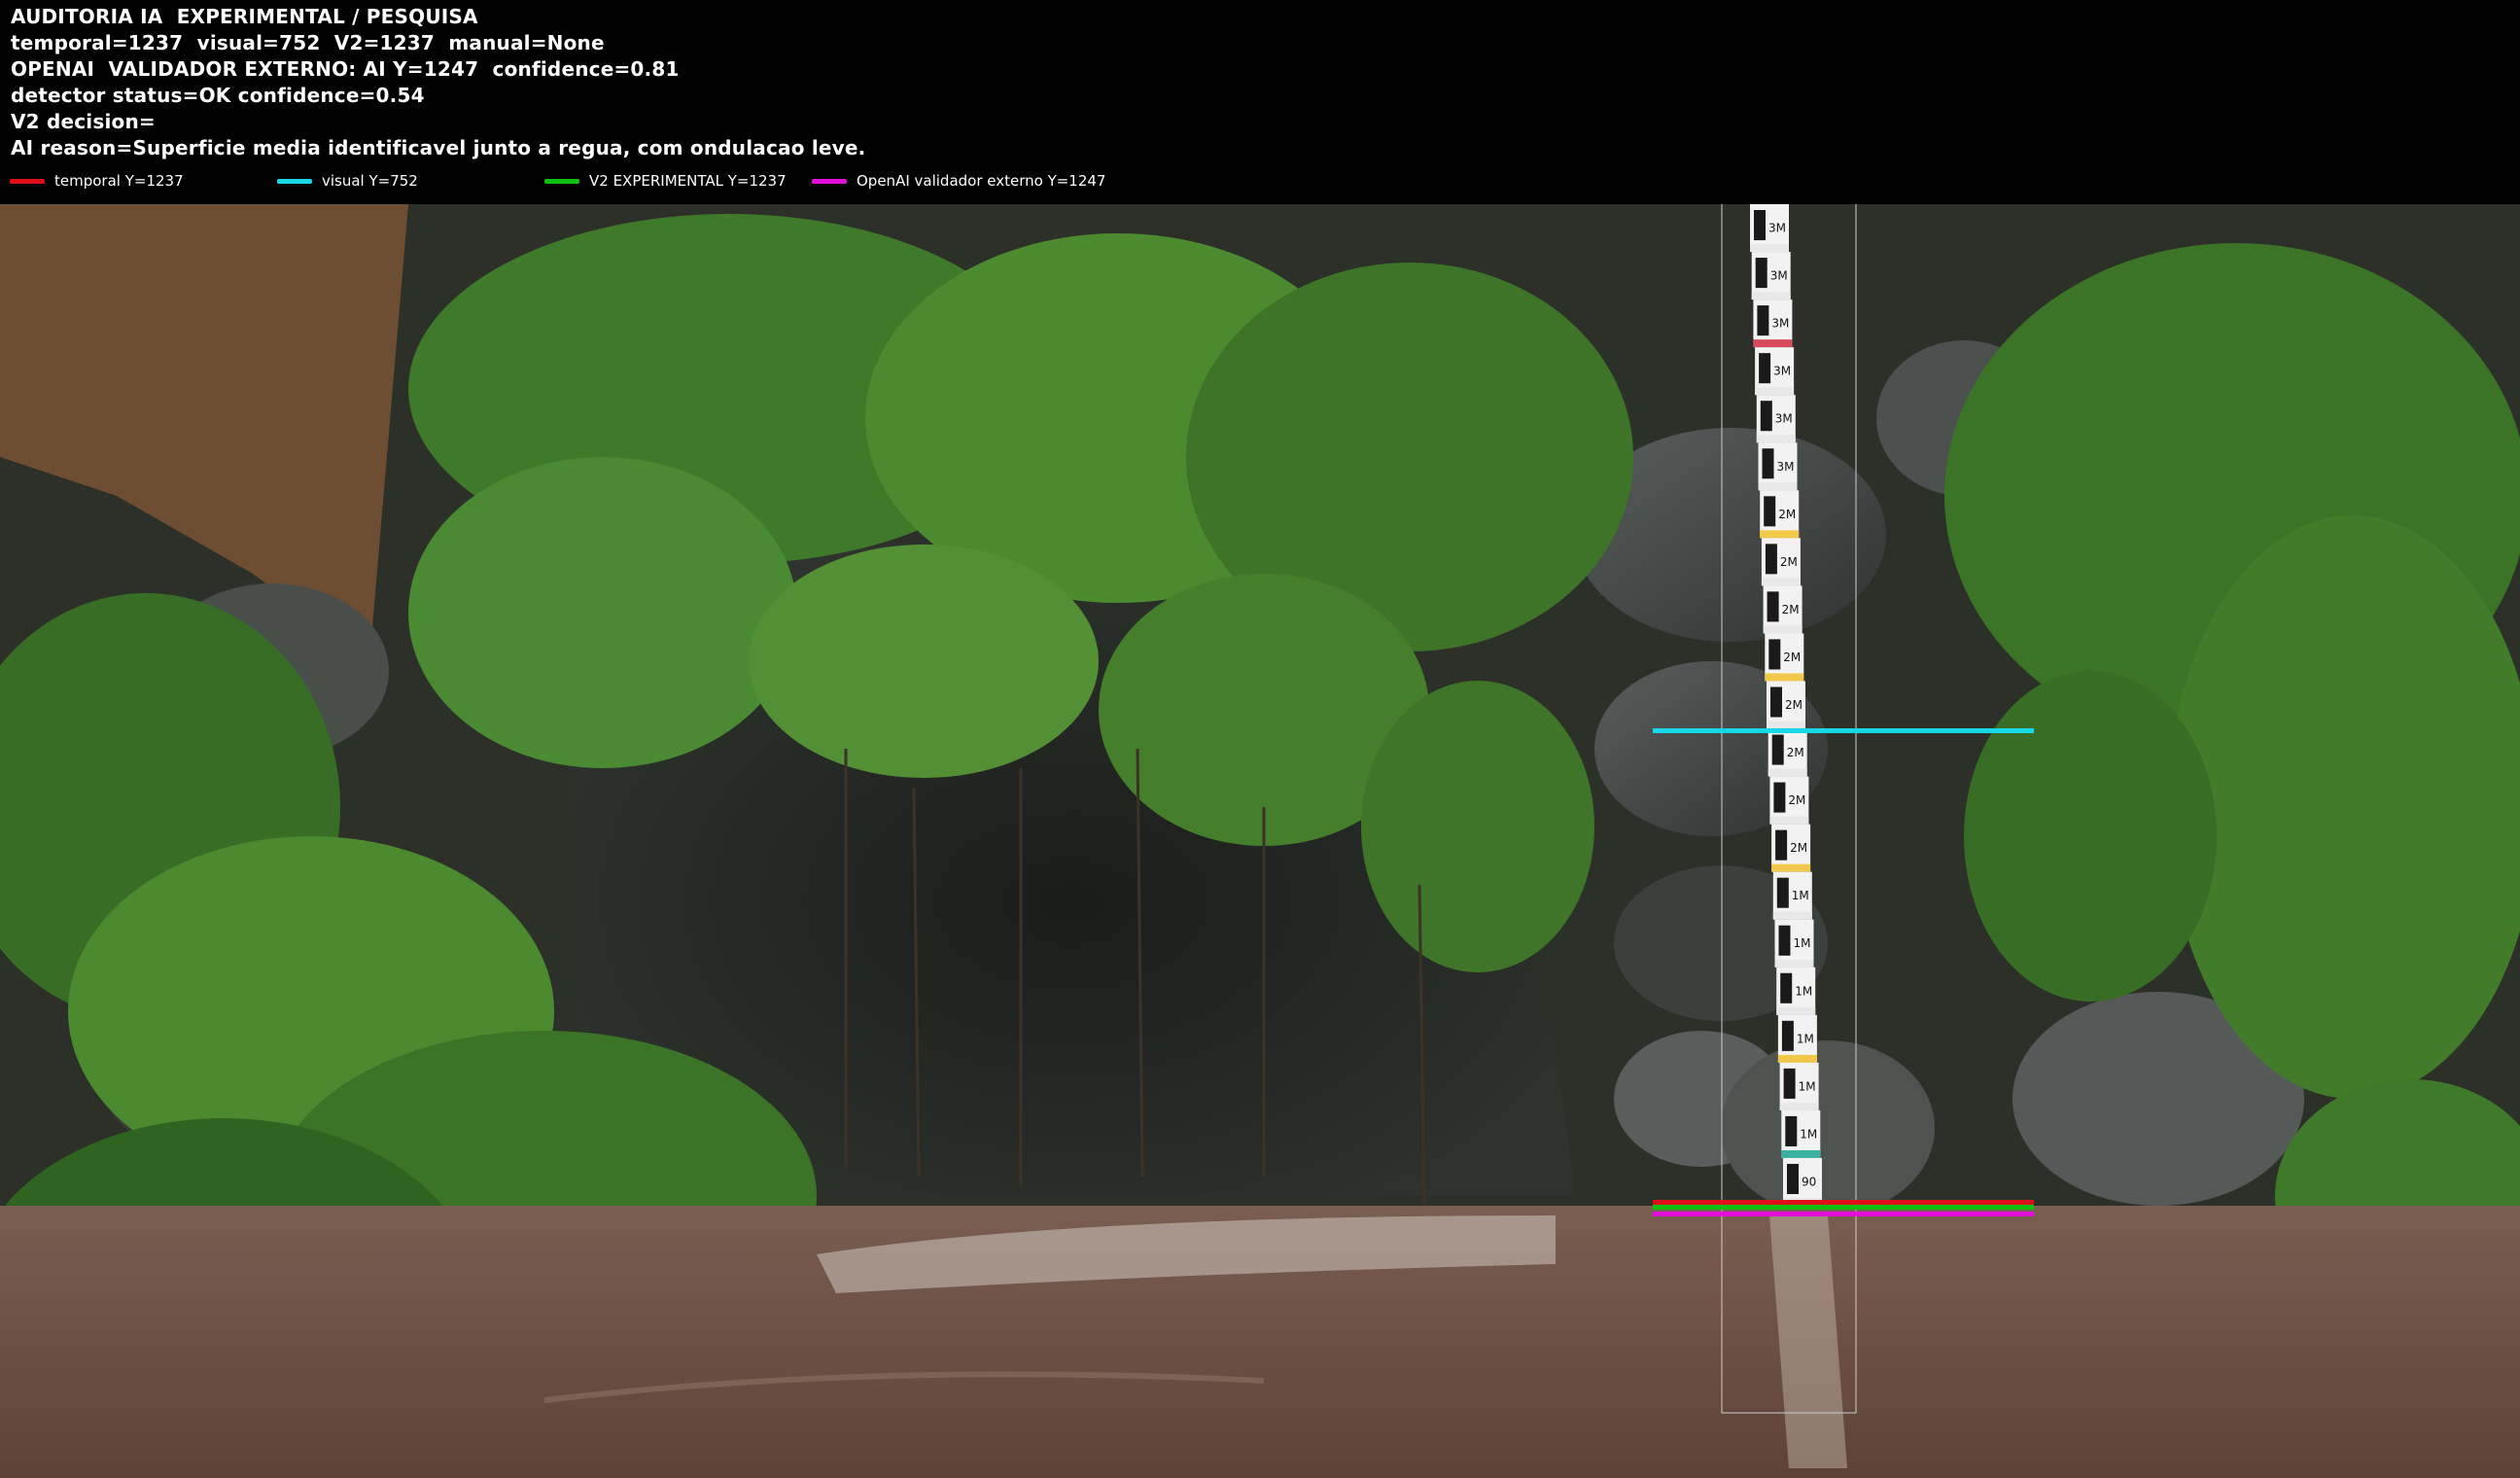 This screenshot has width=2520, height=1478. What do you see at coordinates (1809, 1181) in the screenshot?
I see `gauge-marking: 90` at bounding box center [1809, 1181].